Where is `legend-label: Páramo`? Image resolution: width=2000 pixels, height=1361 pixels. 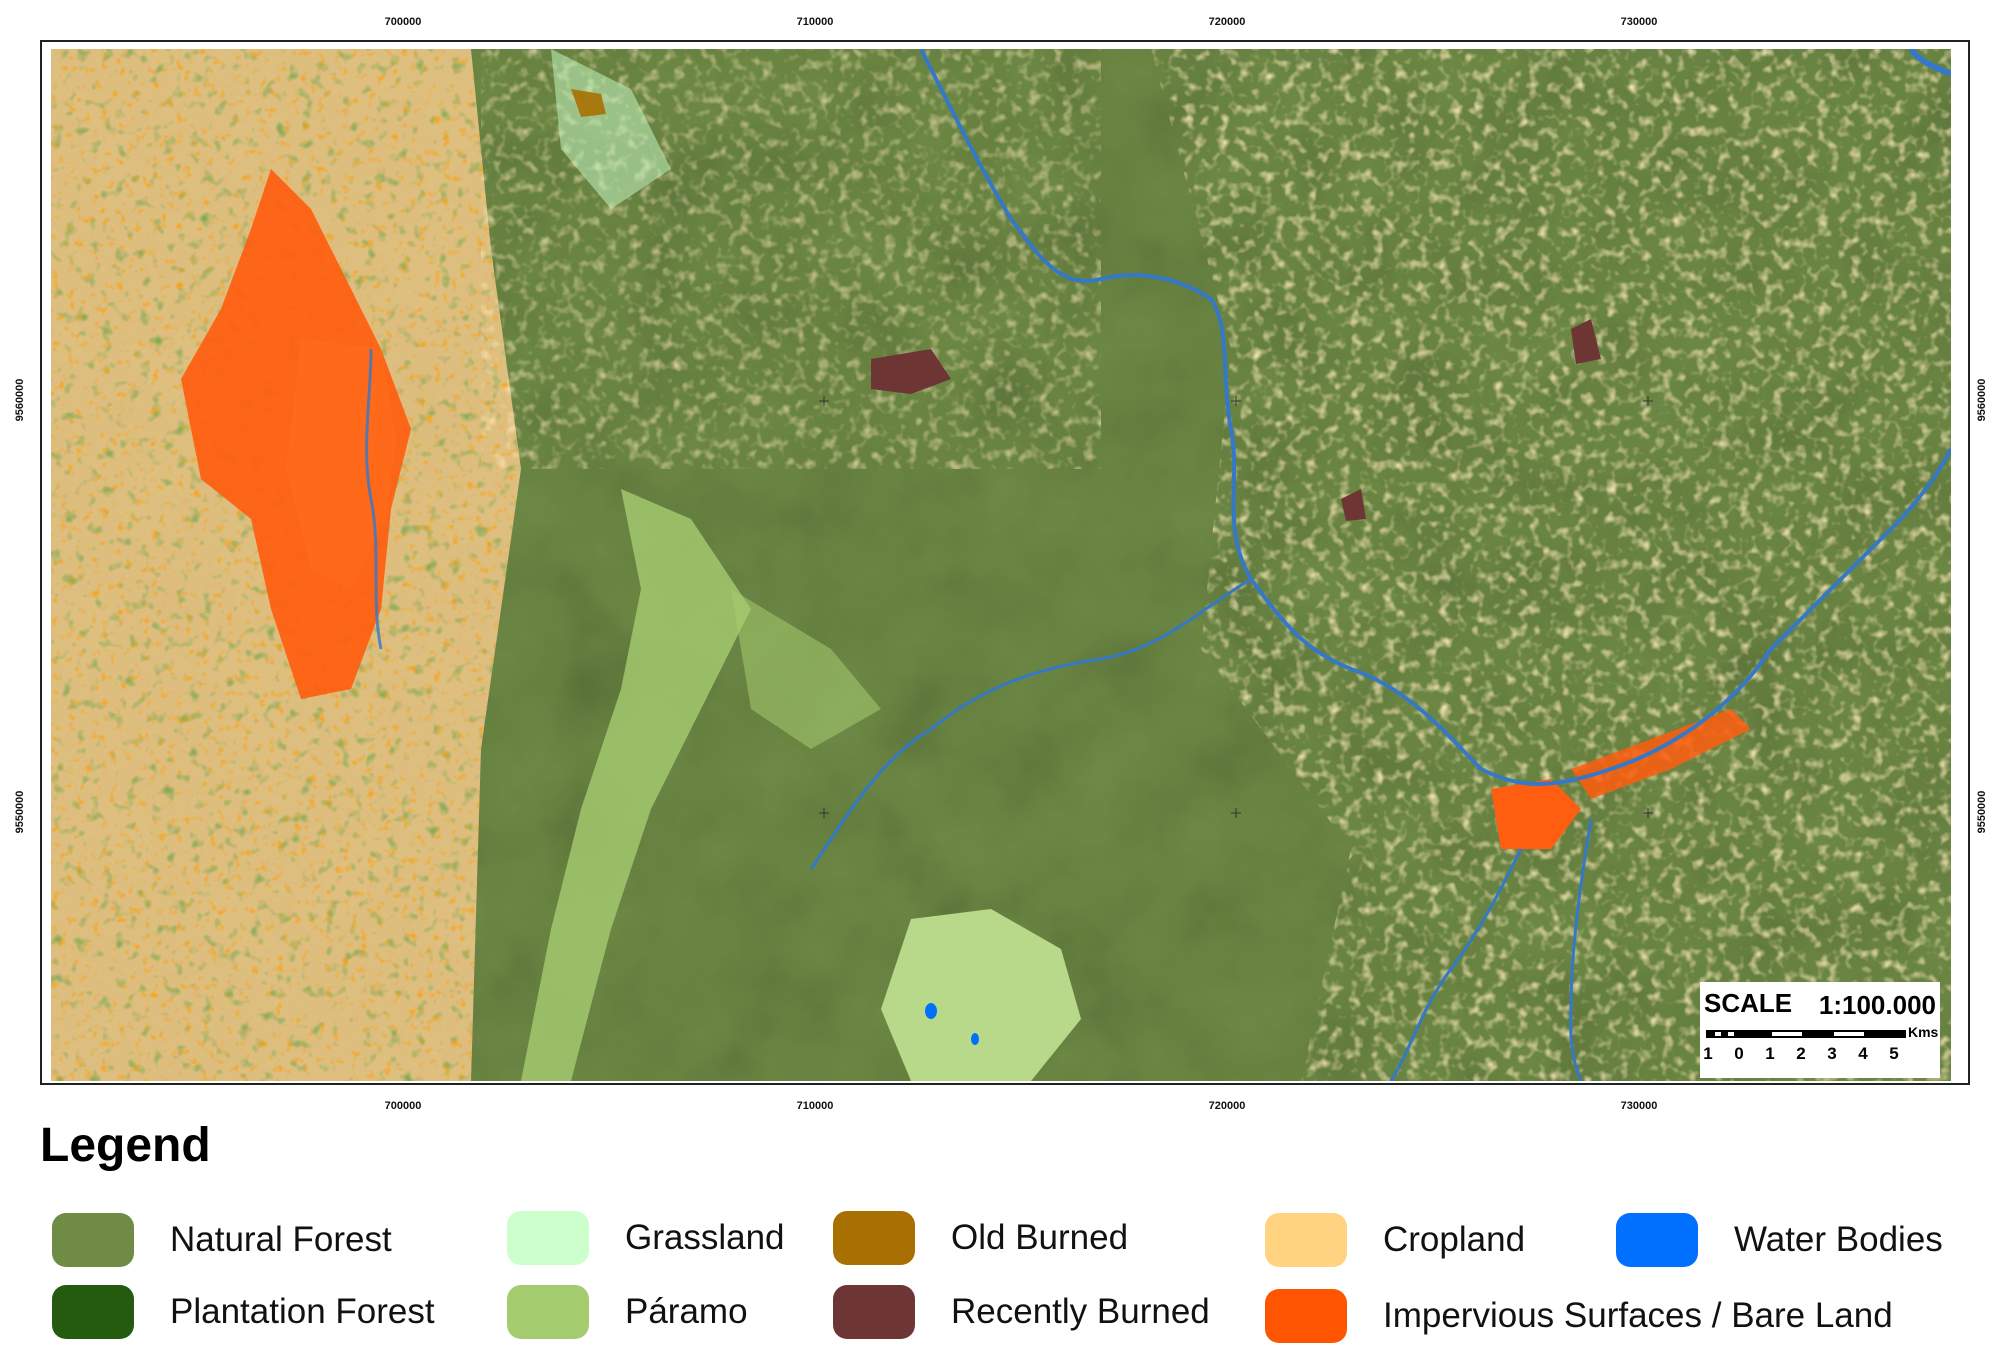 legend-label: Páramo is located at coordinates (686, 1311).